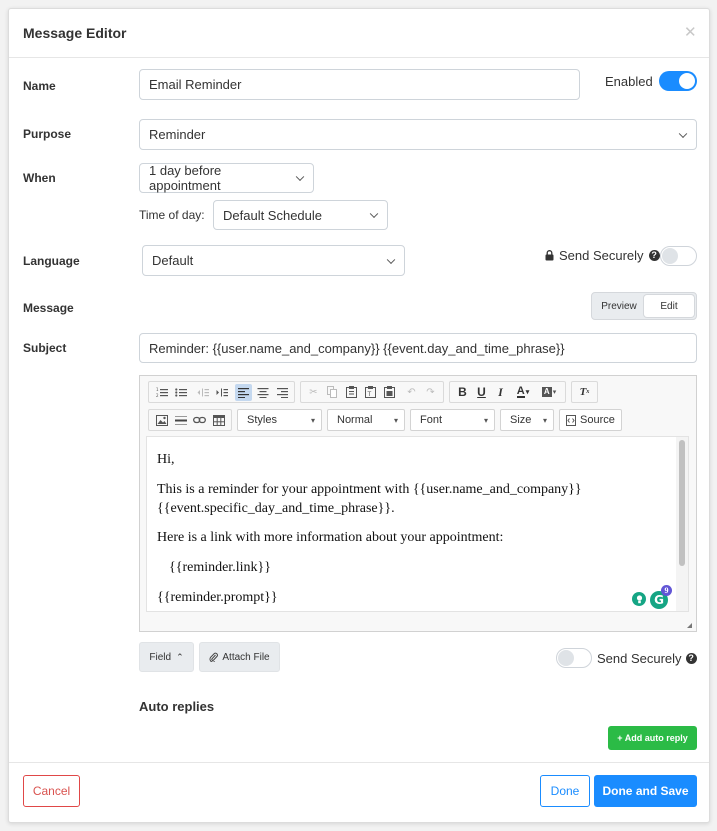 The image size is (717, 831). What do you see at coordinates (652, 738) in the screenshot?
I see `add-auto-reply-button: + Add auto reply` at bounding box center [652, 738].